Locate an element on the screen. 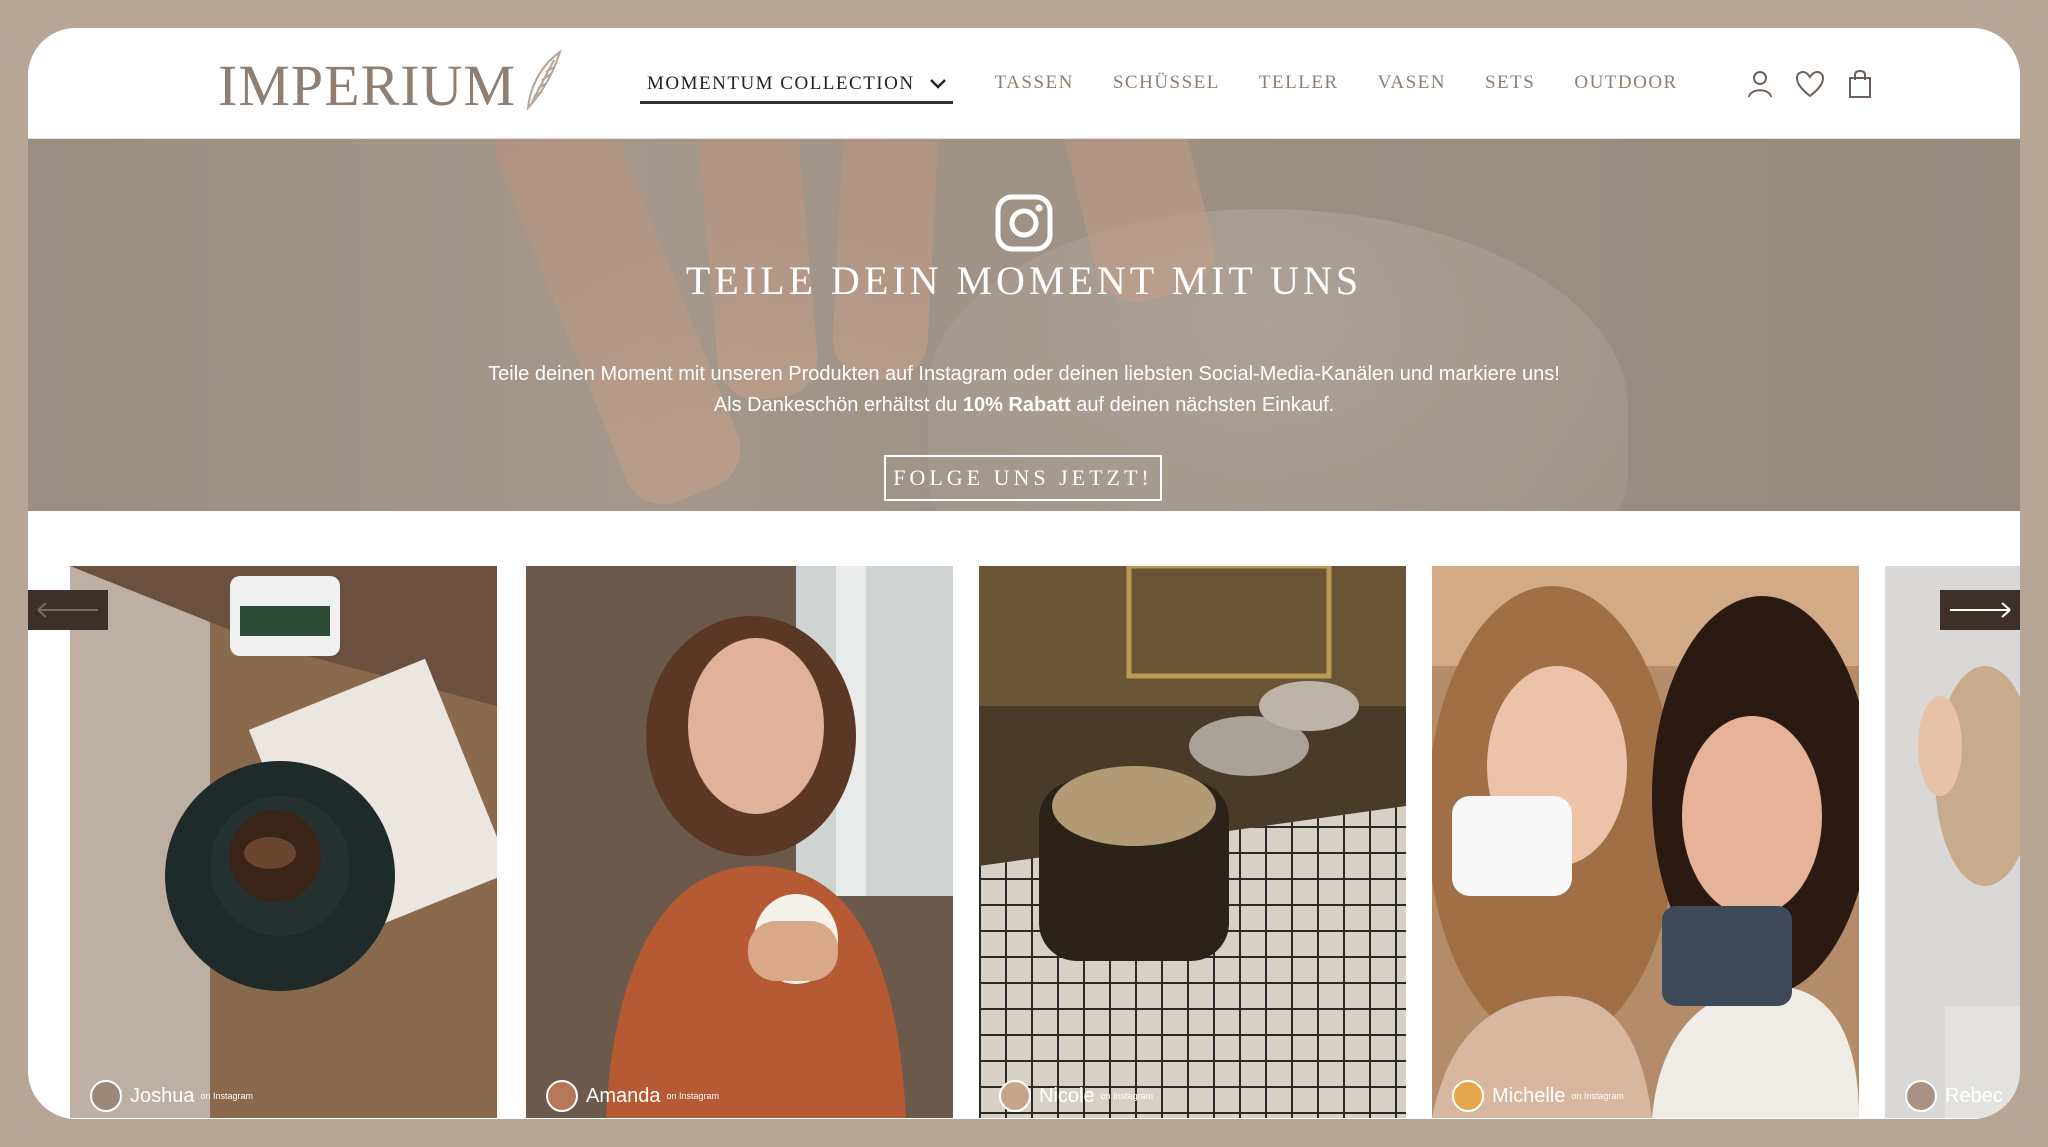 Image resolution: width=2048 pixels, height=1147 pixels. instagram-post-card: Nicole on Instagram is located at coordinates (1192, 842).